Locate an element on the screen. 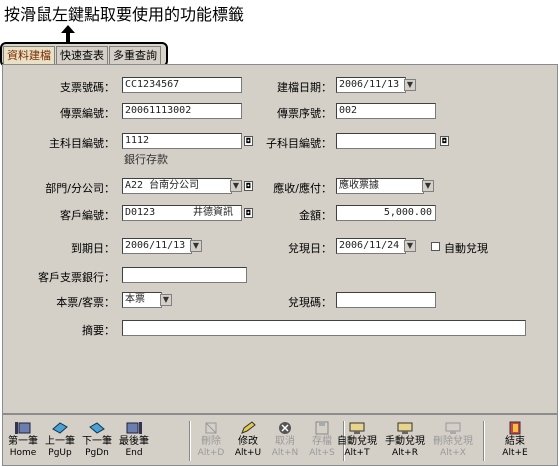 The height and width of the screenshot is (467, 560). save-shortcut: Alt+S is located at coordinates (322, 453).